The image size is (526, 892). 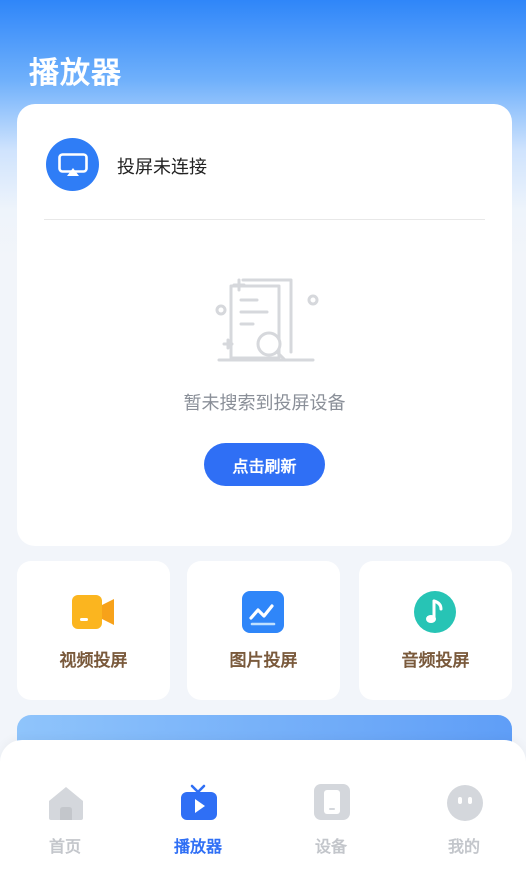 What do you see at coordinates (64, 846) in the screenshot?
I see `tab-home-label: 首页` at bounding box center [64, 846].